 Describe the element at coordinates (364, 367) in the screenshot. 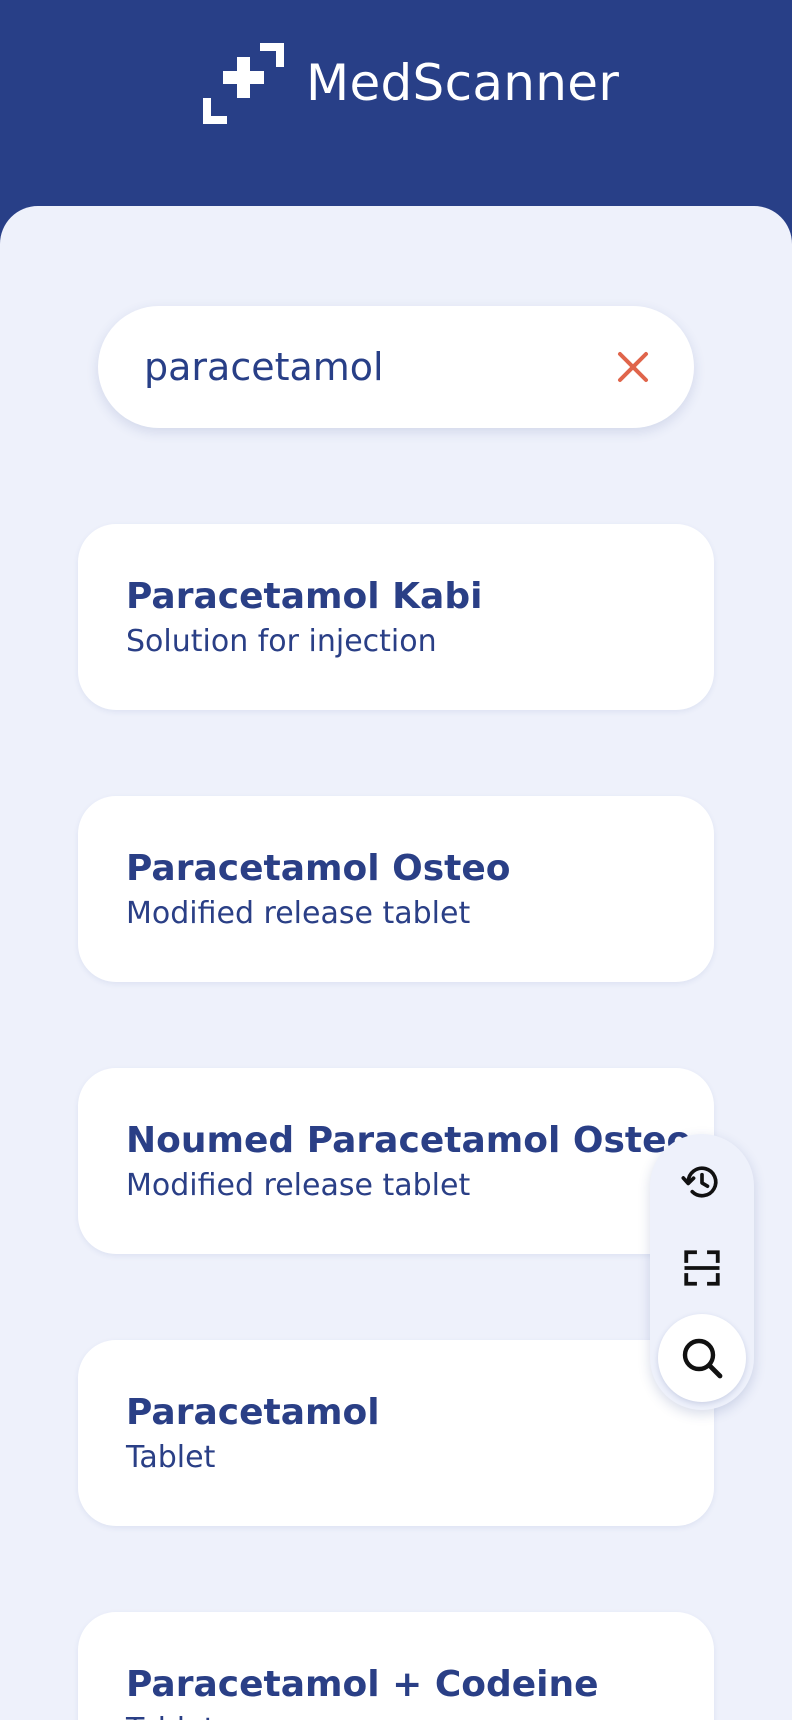

I see `search-input` at that location.